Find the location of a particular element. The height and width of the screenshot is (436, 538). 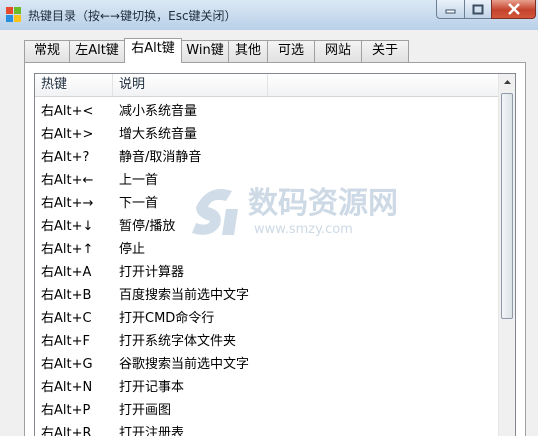

list-item: 右Alt+< 减小系统音量 is located at coordinates (266, 108).